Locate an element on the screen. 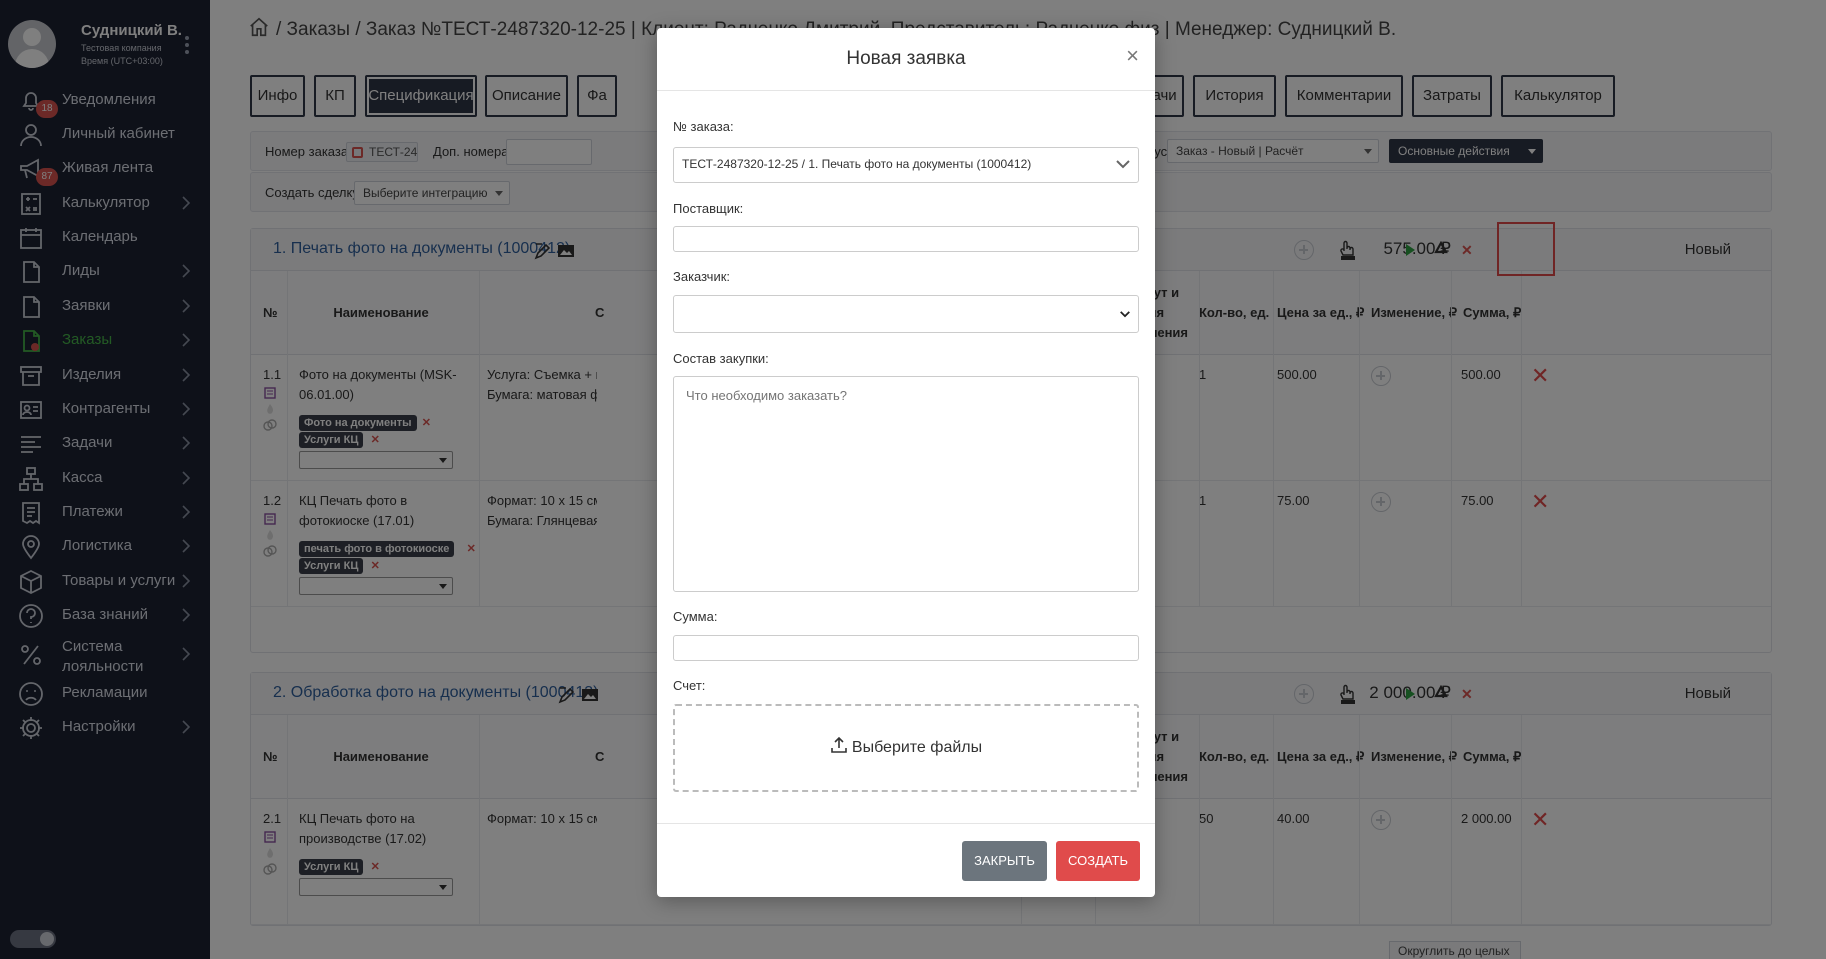 Image resolution: width=1826 pixels, height=959 pixels. modal-footer: ЗАКРЫТЬ СОЗДАТЬ is located at coordinates (906, 860).